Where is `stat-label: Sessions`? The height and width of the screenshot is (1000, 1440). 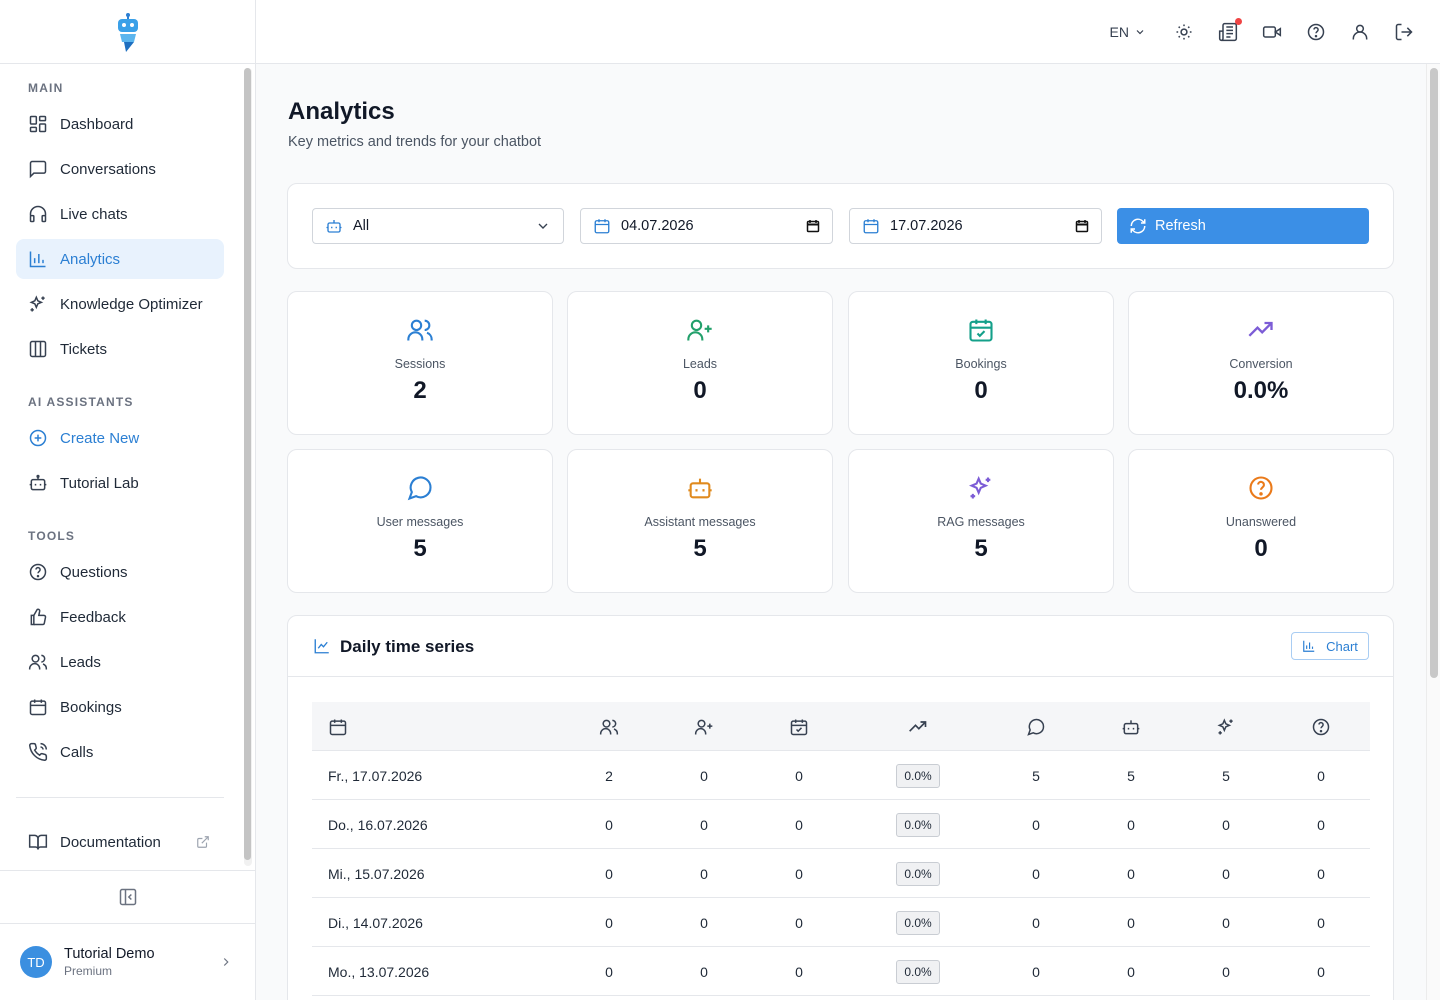 stat-label: Sessions is located at coordinates (420, 364).